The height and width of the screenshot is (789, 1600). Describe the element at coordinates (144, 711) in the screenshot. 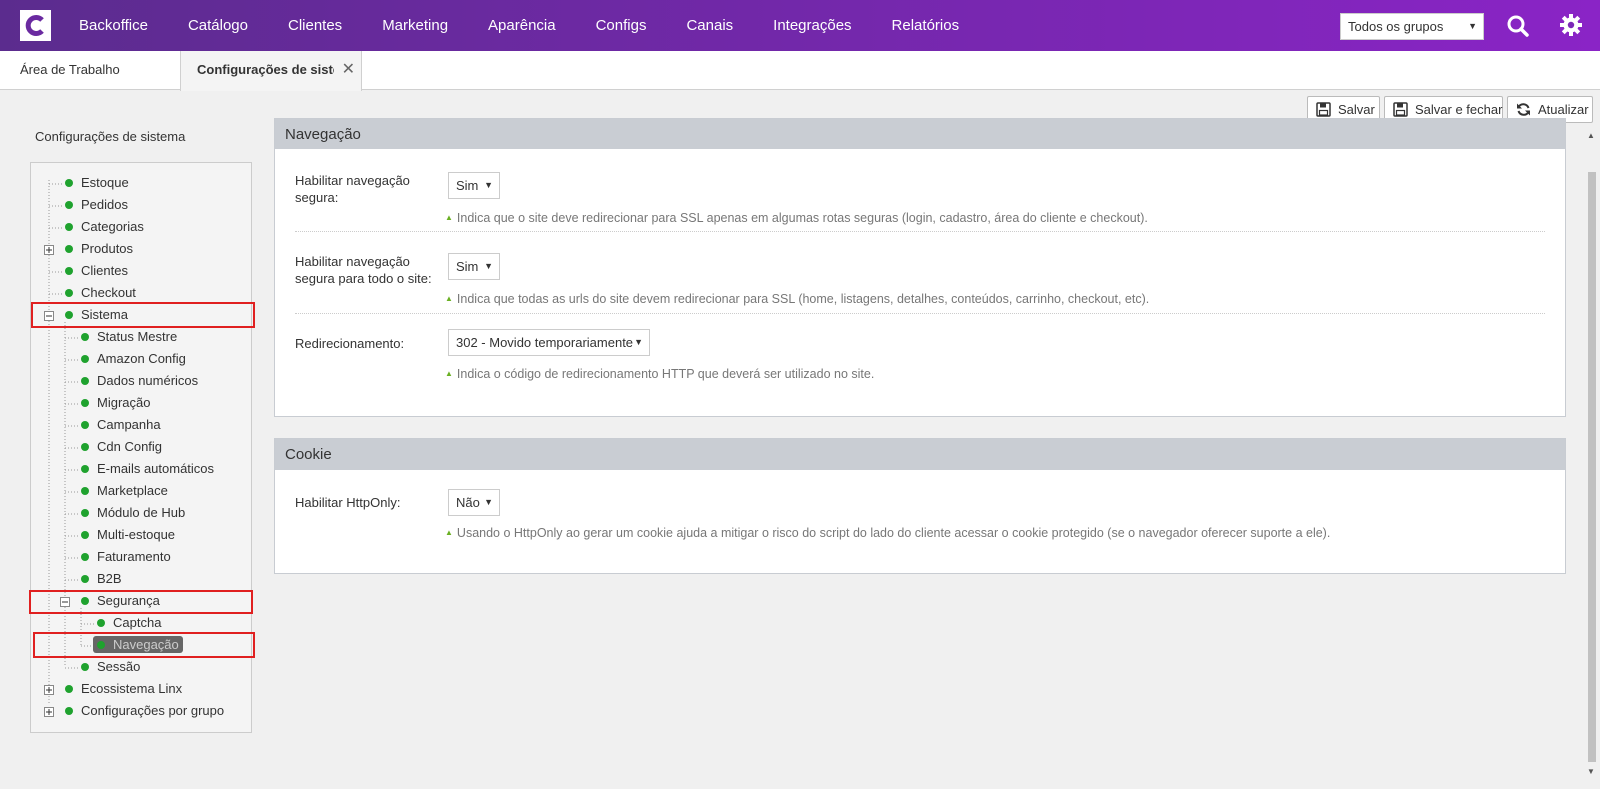

I see `tree-node-configuracoes-por-grupo: Configurações por grupo` at that location.